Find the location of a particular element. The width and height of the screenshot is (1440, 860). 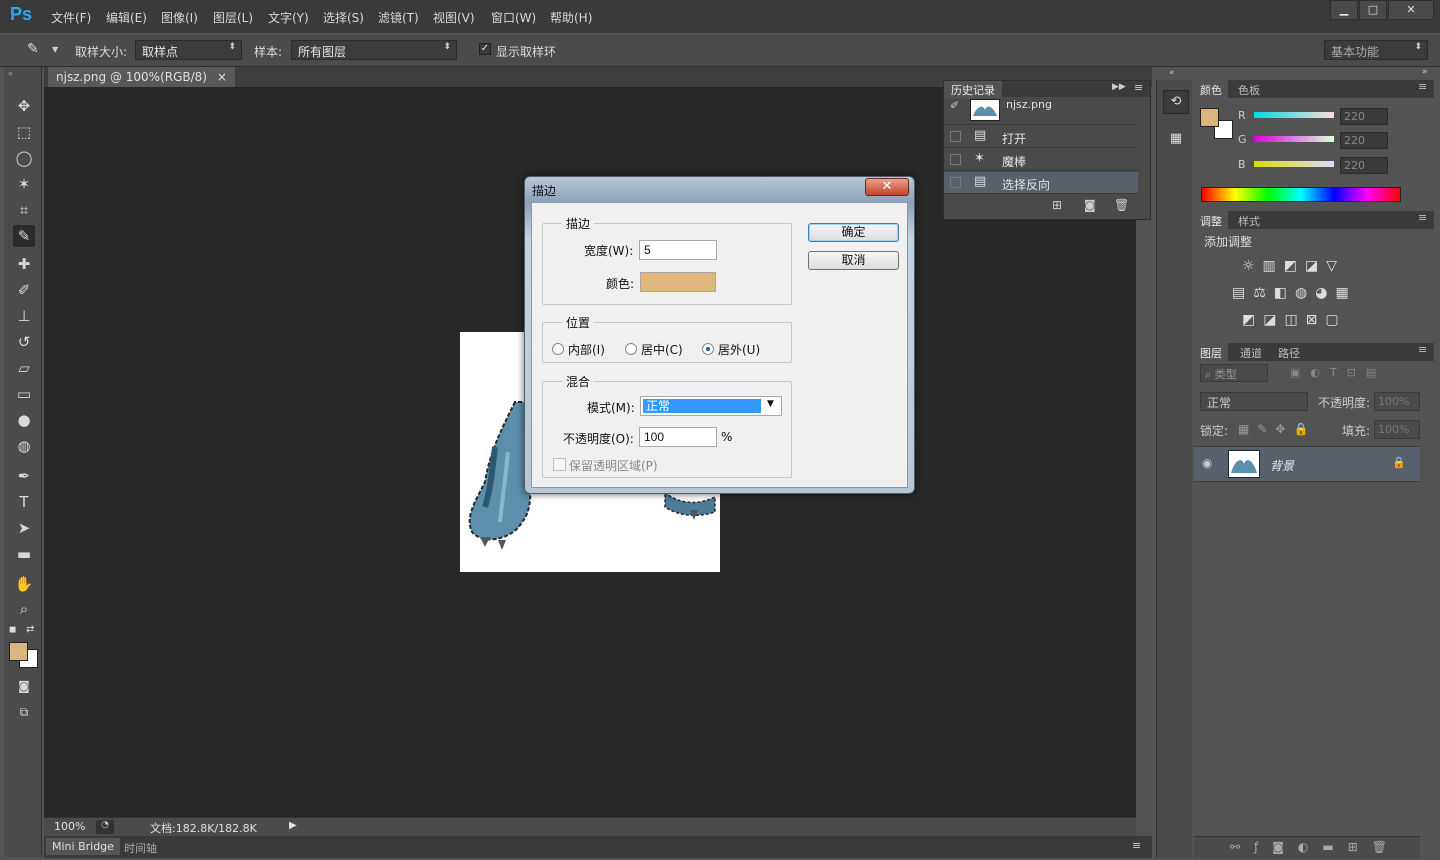

dialog-close-button: ✕ is located at coordinates (887, 187).